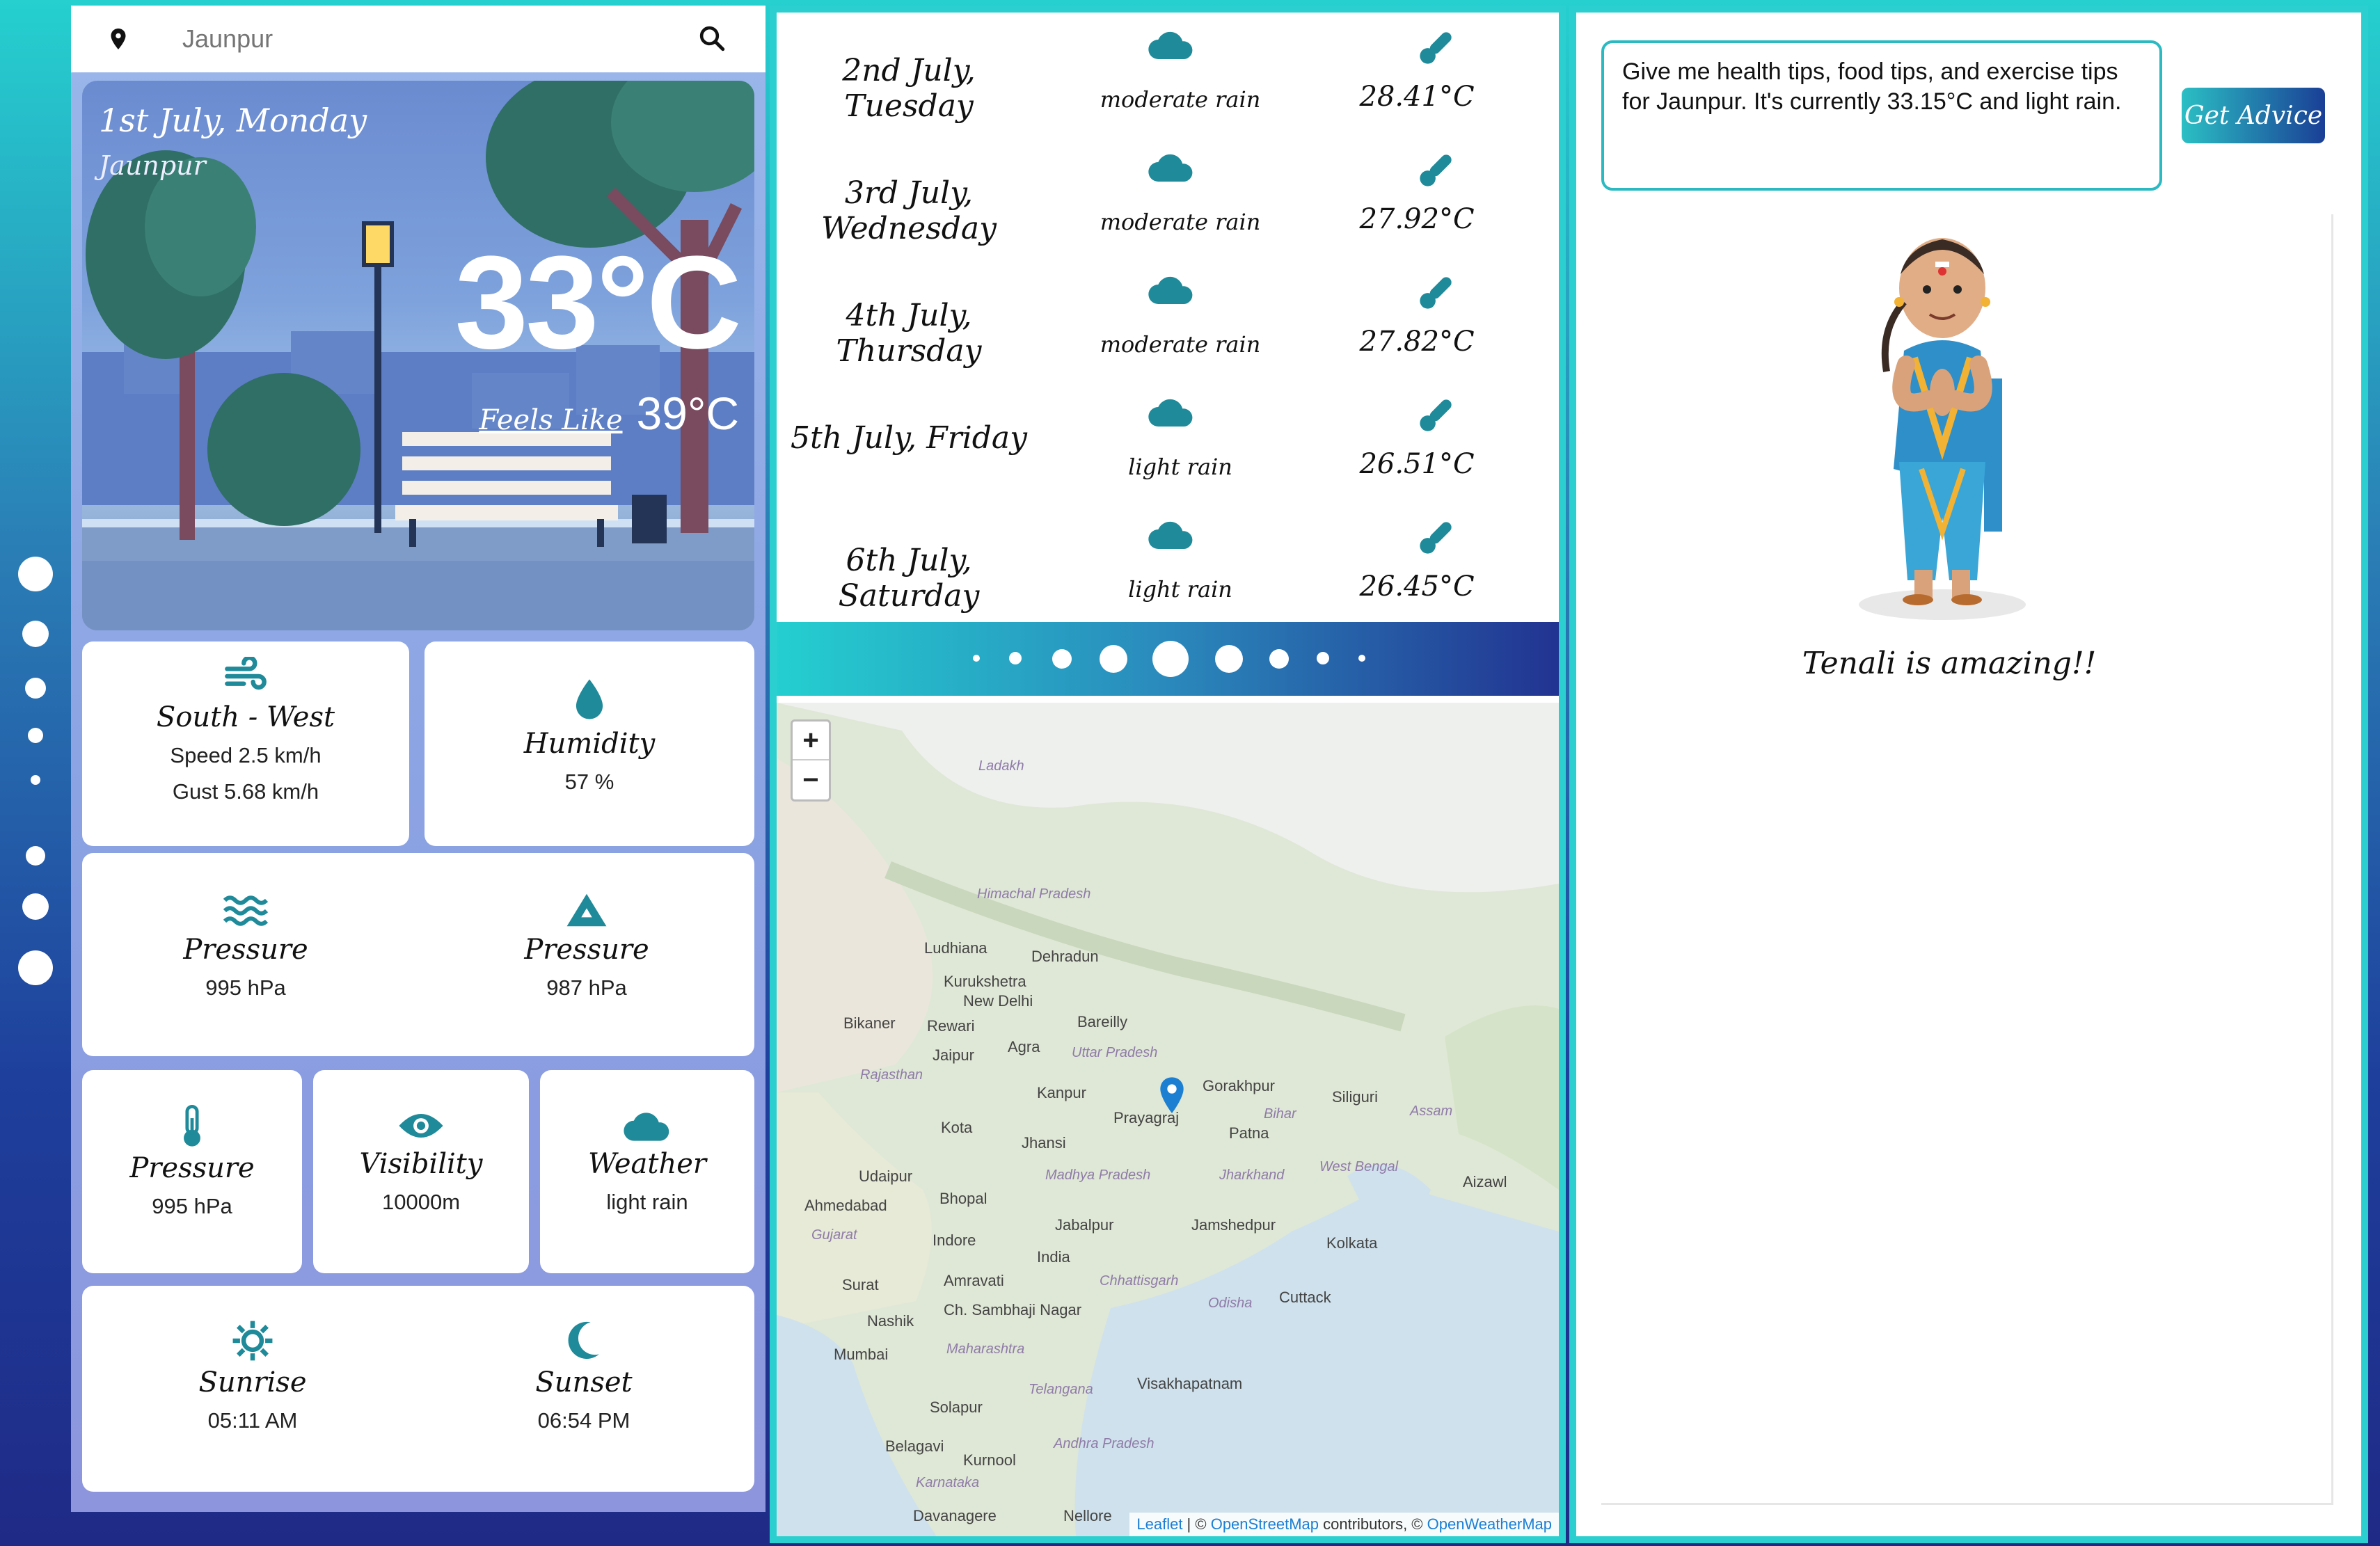 This screenshot has width=2380, height=1546. Describe the element at coordinates (647, 1164) in the screenshot. I see `weather-title: Weather` at that location.